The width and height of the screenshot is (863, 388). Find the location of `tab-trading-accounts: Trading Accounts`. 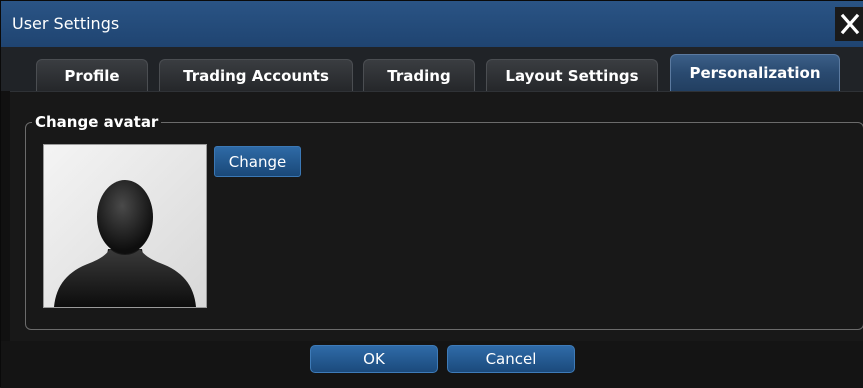

tab-trading-accounts: Trading Accounts is located at coordinates (256, 75).